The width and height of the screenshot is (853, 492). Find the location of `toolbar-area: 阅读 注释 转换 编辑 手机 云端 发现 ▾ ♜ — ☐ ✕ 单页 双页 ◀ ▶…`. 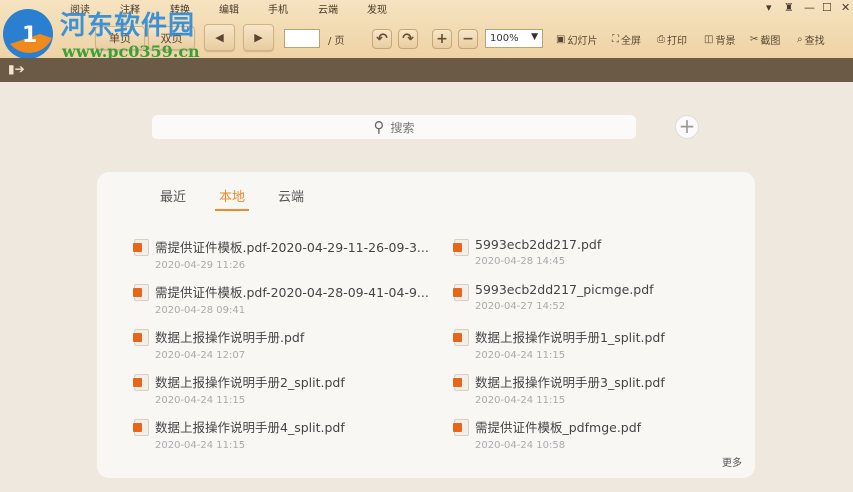

toolbar-area: 阅读 注释 转换 编辑 手机 云端 发现 ▾ ♜ — ☐ ✕ 单页 双页 ◀ ▶… is located at coordinates (426, 30).